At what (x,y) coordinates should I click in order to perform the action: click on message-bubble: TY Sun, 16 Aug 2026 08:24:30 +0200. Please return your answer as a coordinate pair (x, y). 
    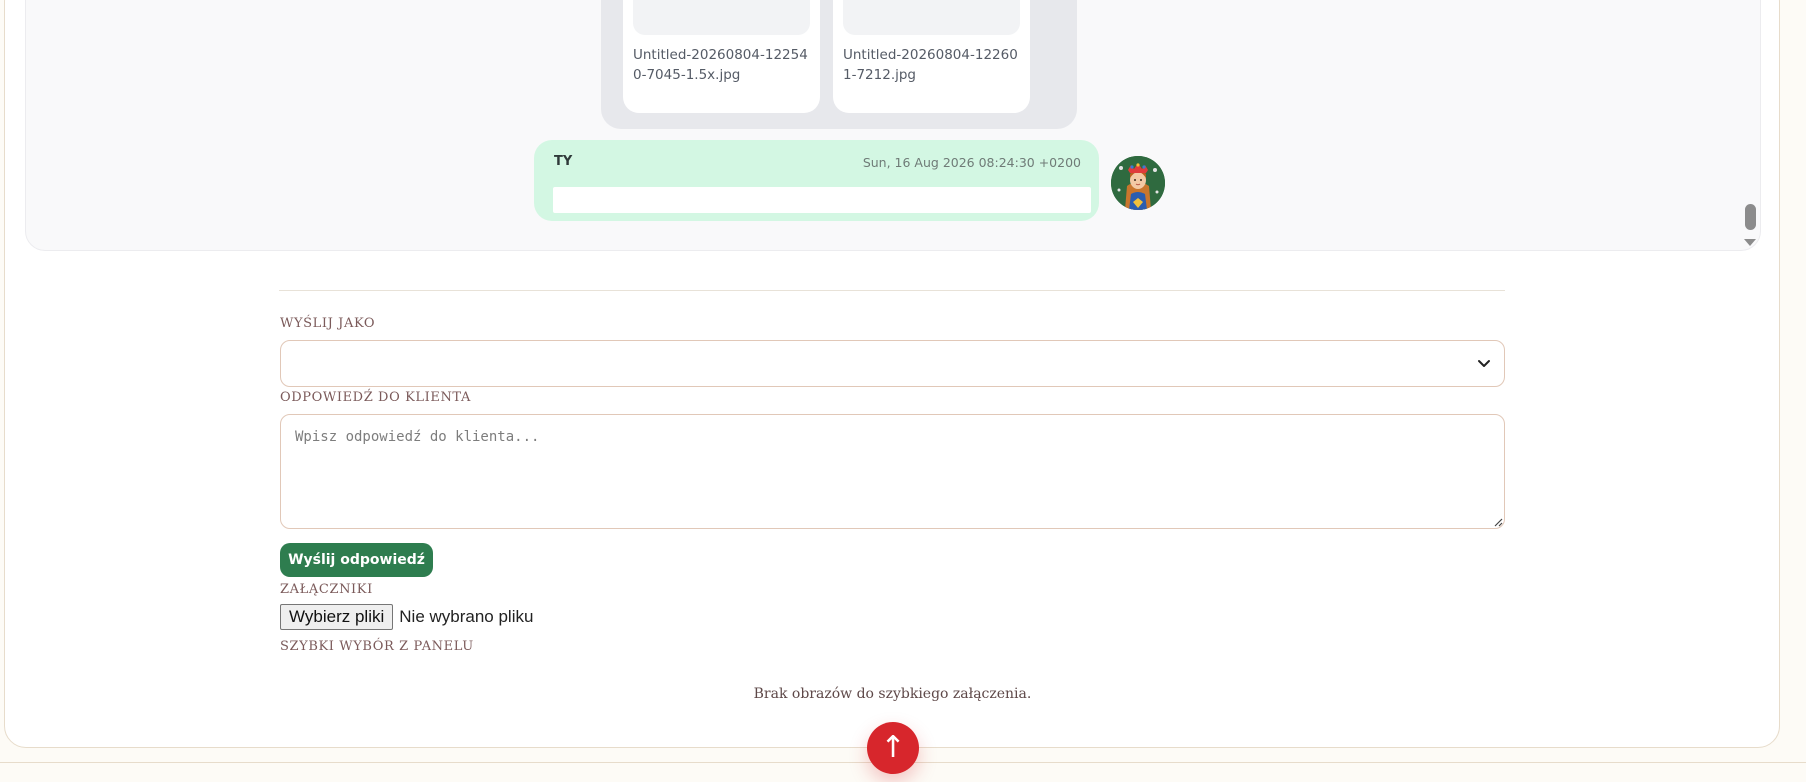
    Looking at the image, I should click on (816, 180).